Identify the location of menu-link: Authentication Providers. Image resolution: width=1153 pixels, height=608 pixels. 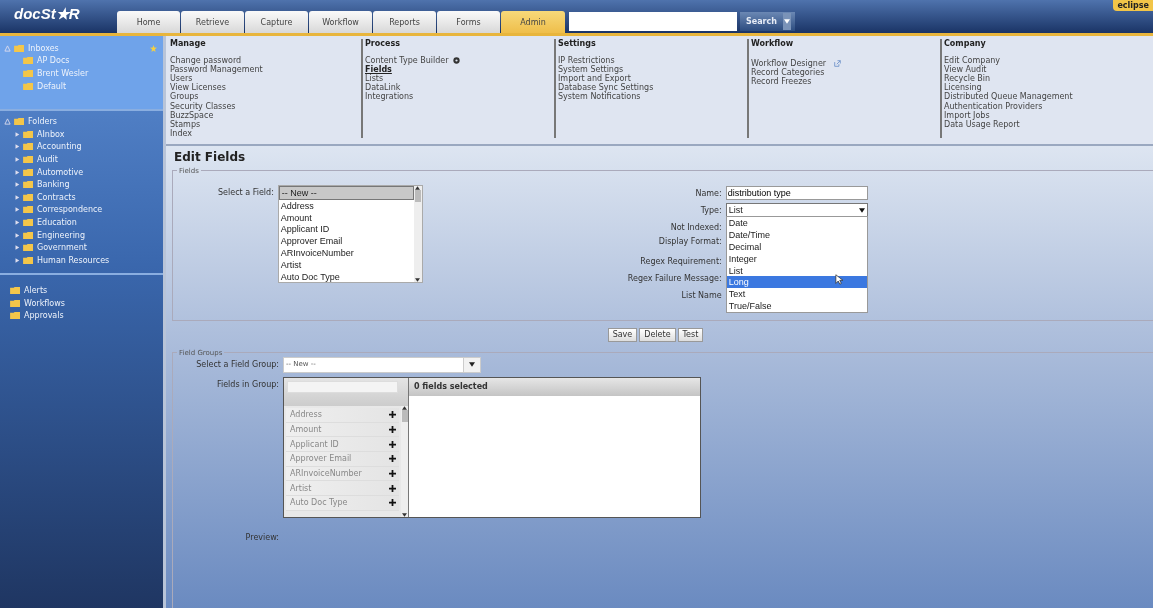
(993, 106).